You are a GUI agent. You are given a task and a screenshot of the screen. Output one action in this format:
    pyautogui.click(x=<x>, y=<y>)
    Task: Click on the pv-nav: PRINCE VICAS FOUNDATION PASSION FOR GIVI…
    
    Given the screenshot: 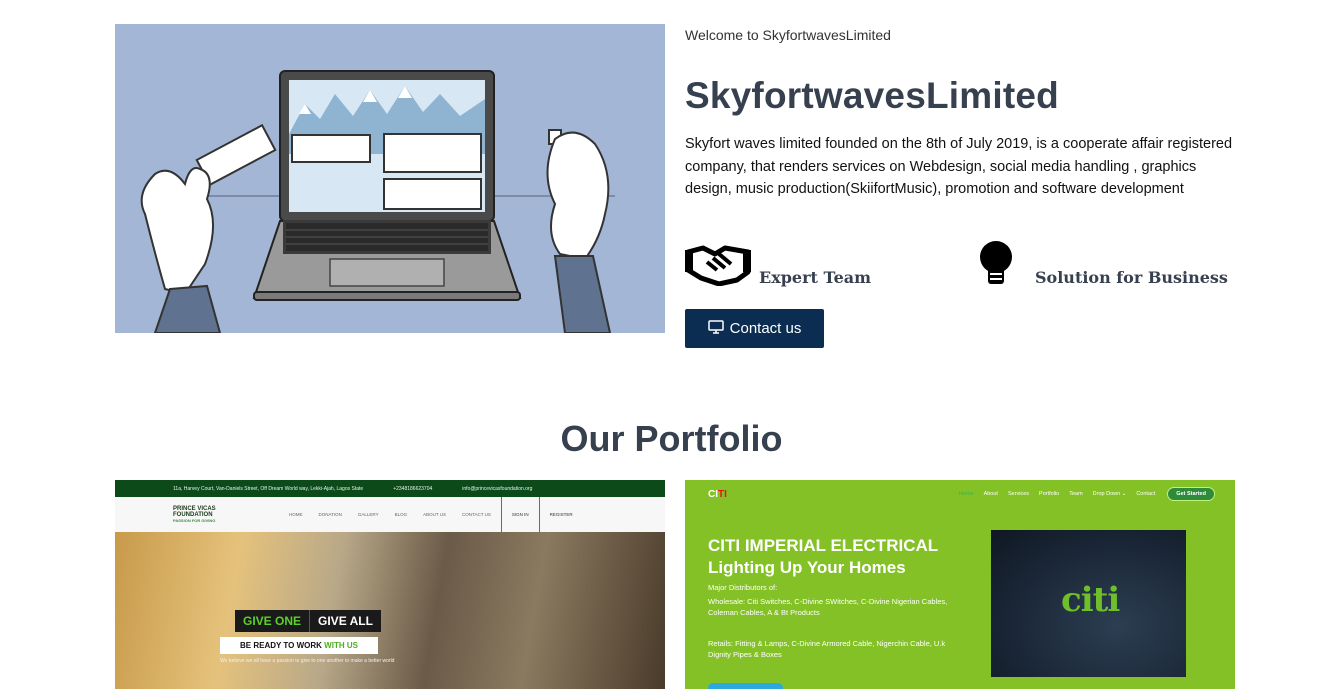 What is the action you would take?
    pyautogui.click(x=390, y=514)
    